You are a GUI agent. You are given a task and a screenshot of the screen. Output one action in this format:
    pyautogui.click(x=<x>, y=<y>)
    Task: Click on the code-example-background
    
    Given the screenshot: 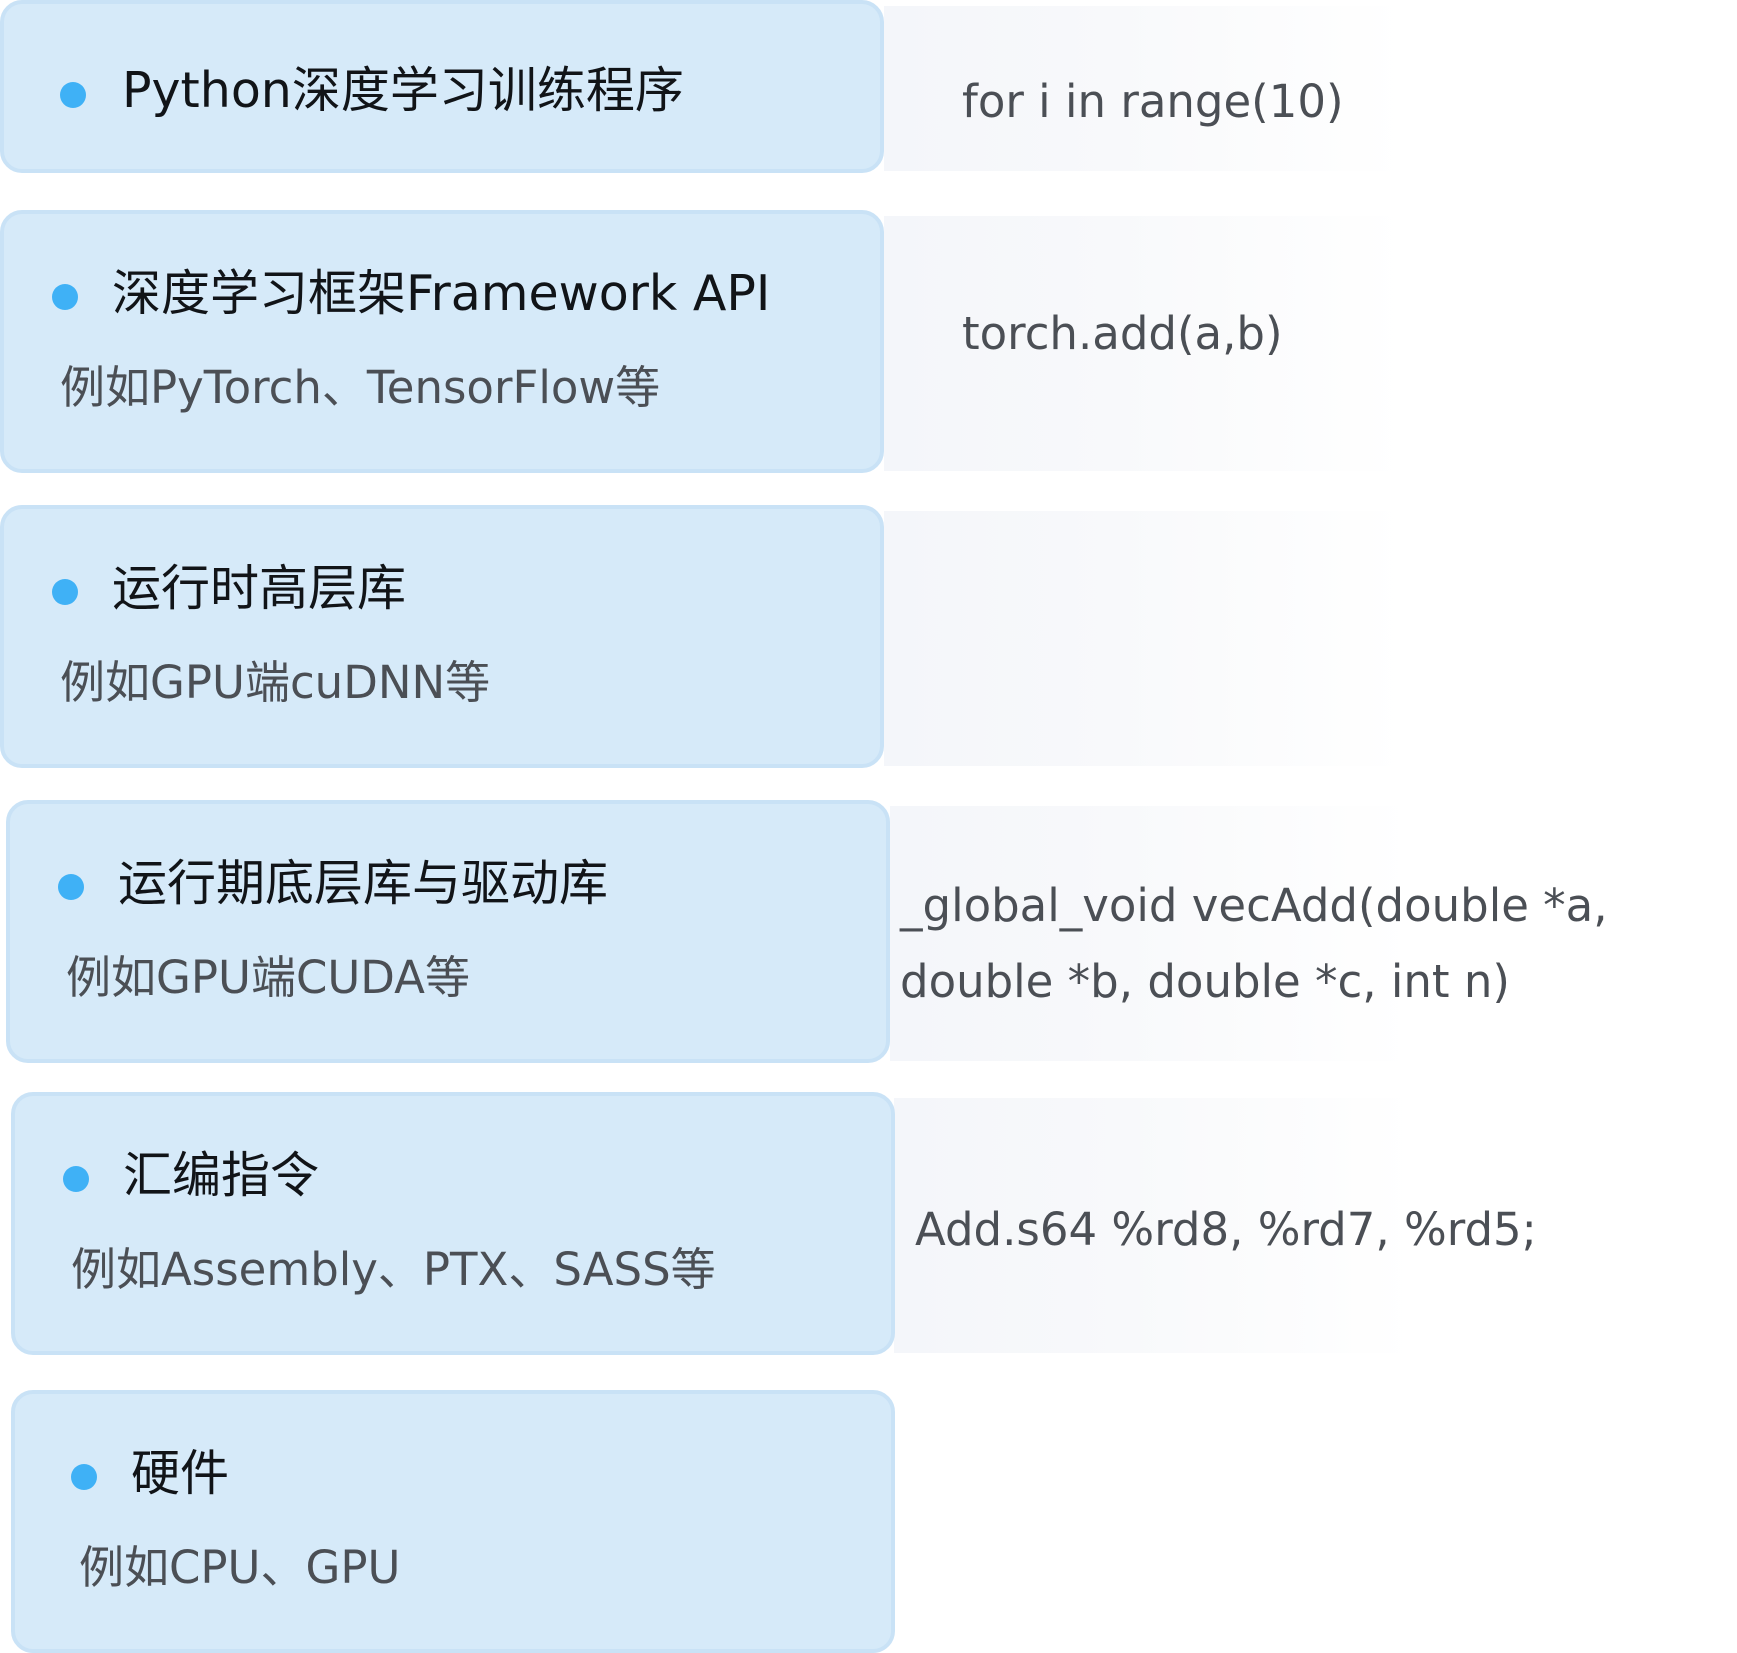 What is the action you would take?
    pyautogui.click(x=1144, y=638)
    